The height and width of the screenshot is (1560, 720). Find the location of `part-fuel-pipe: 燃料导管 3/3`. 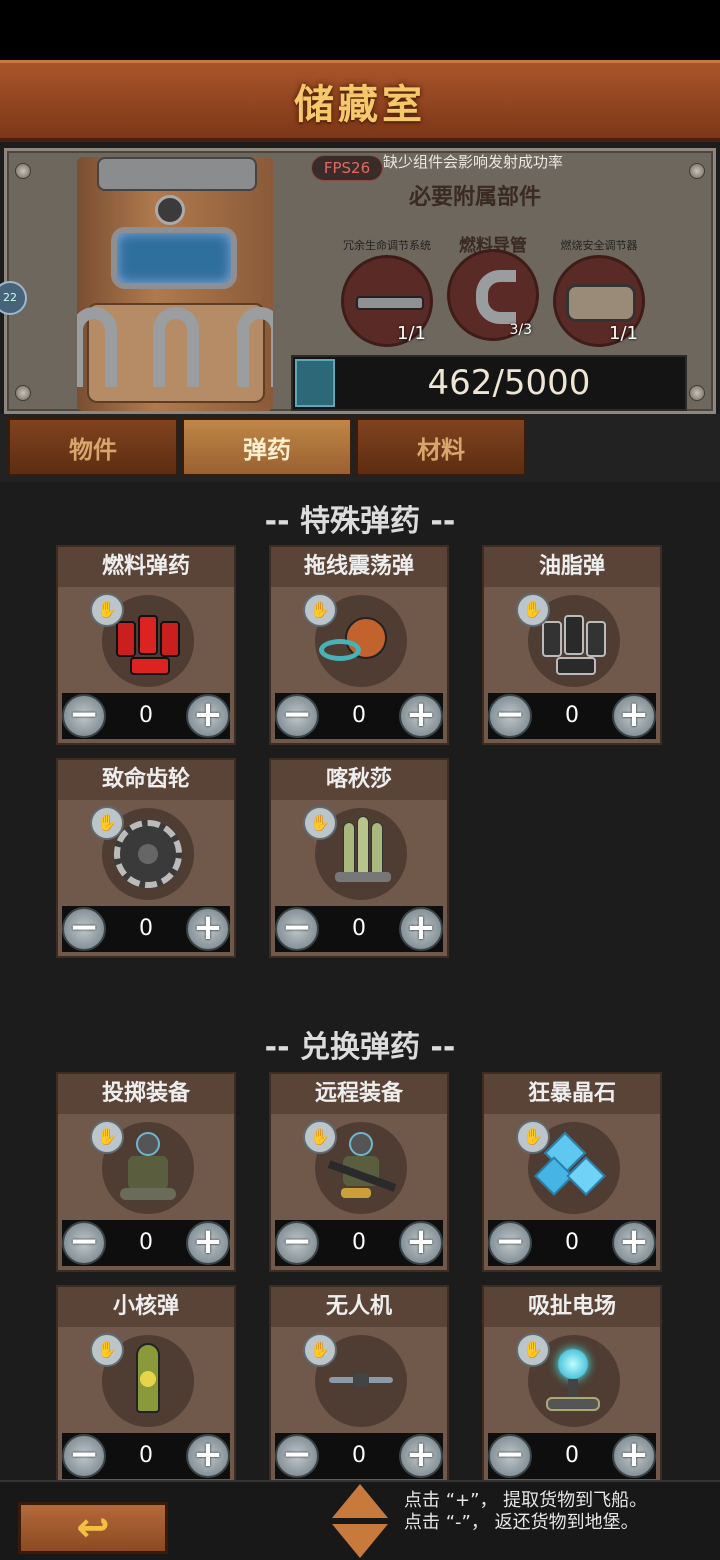

part-fuel-pipe: 燃料导管 3/3 is located at coordinates (493, 288).